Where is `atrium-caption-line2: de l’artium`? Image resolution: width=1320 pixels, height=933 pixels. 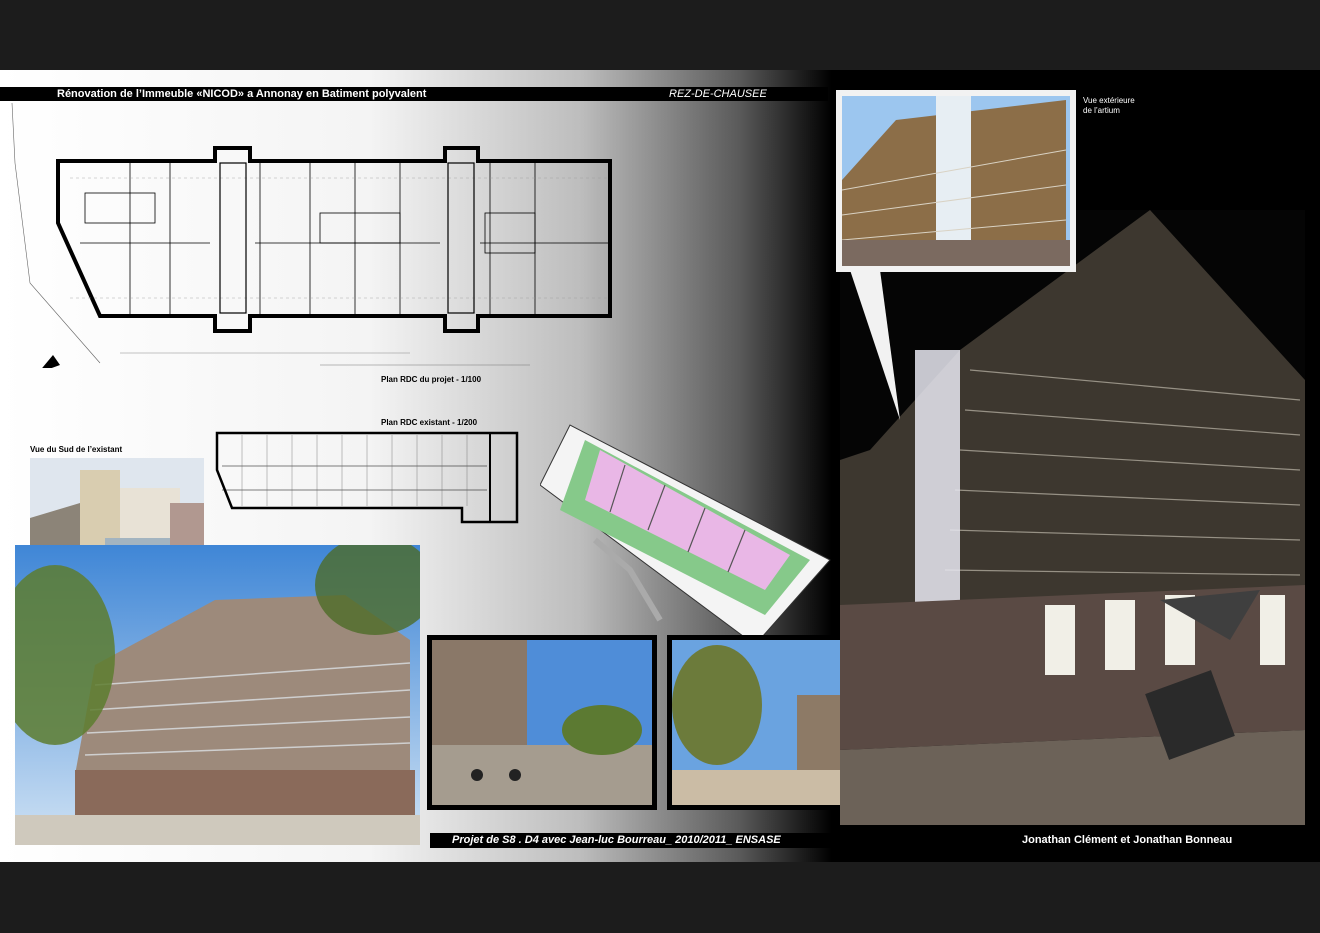 atrium-caption-line2: de l’artium is located at coordinates (1101, 110).